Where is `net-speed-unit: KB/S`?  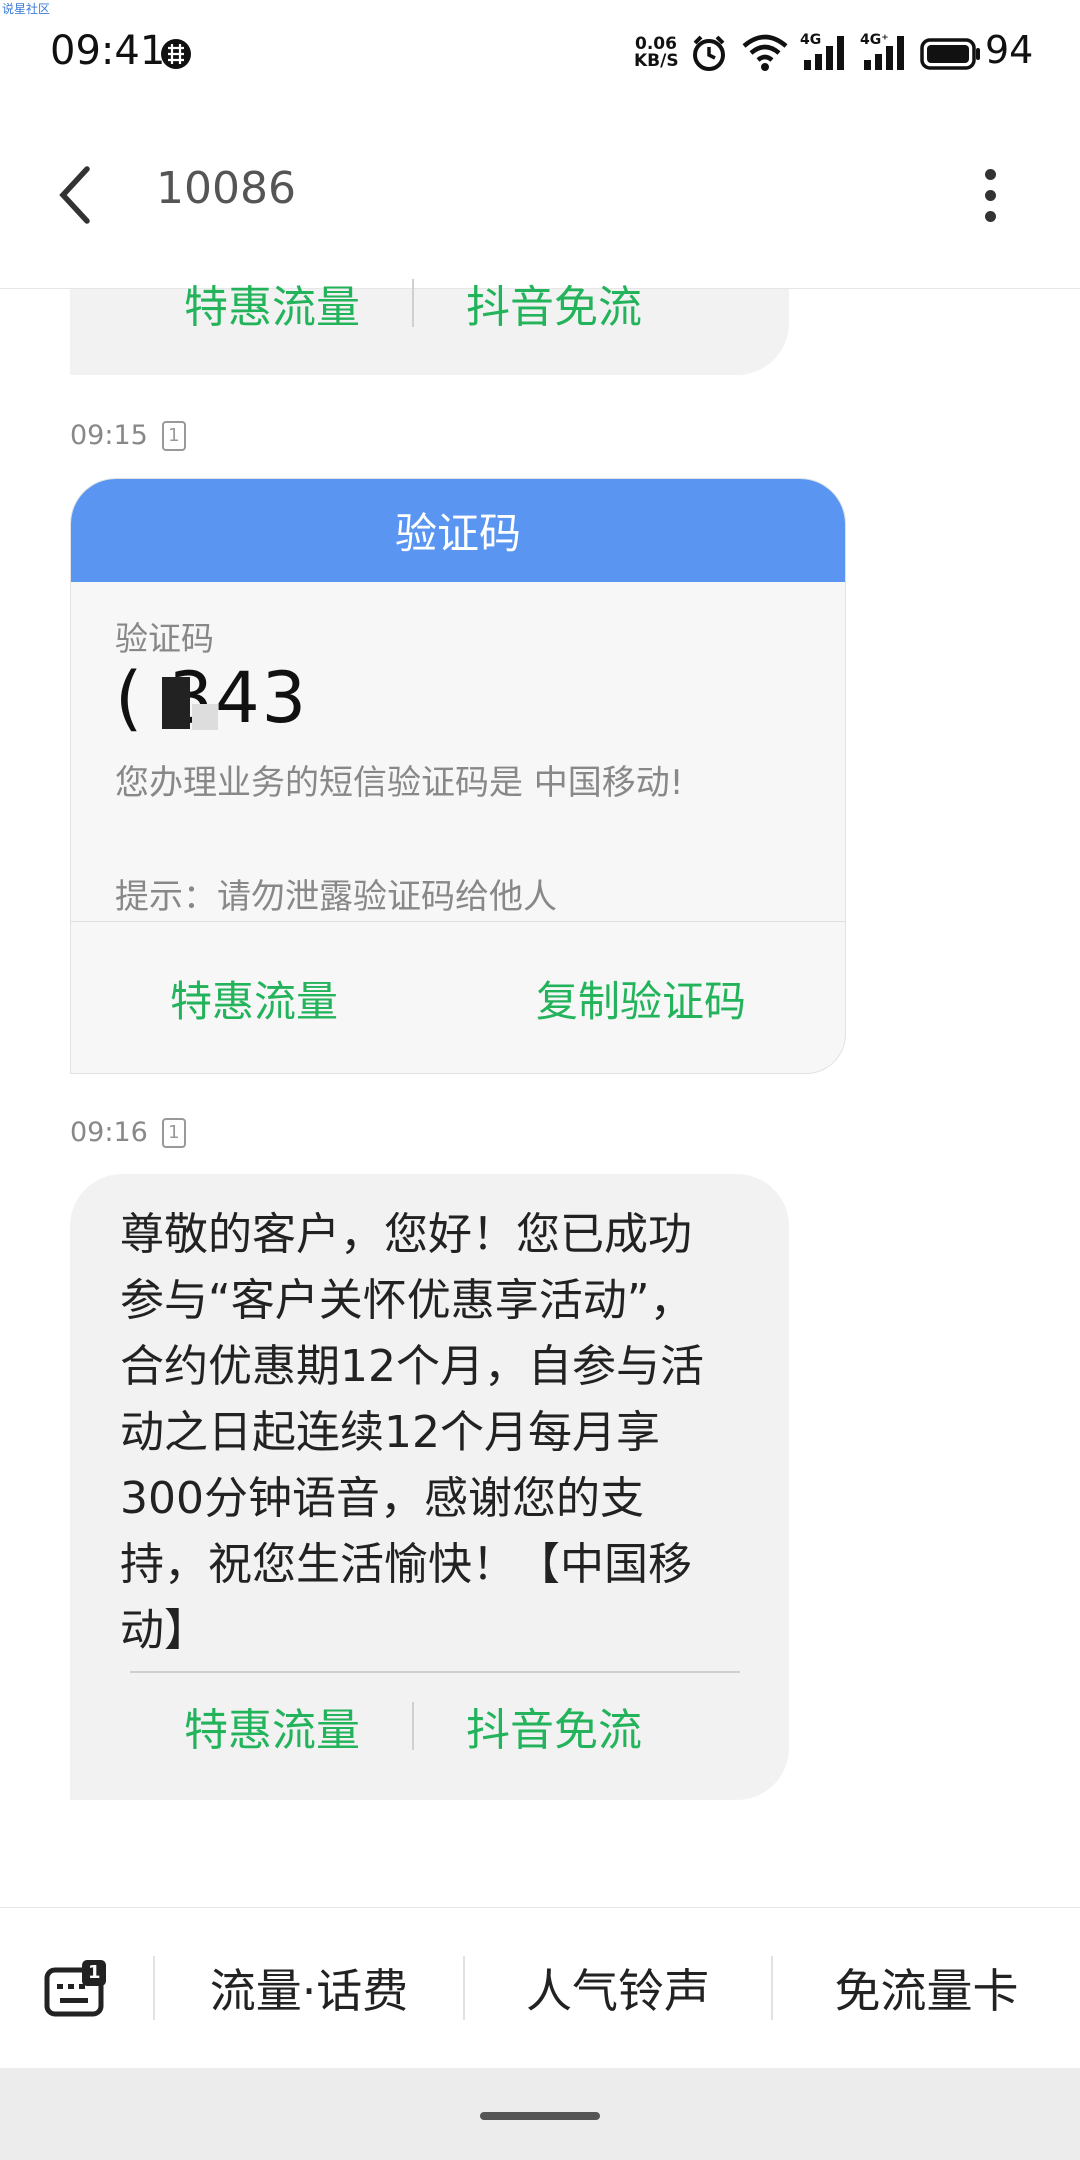
net-speed-unit: KB/S is located at coordinates (656, 61).